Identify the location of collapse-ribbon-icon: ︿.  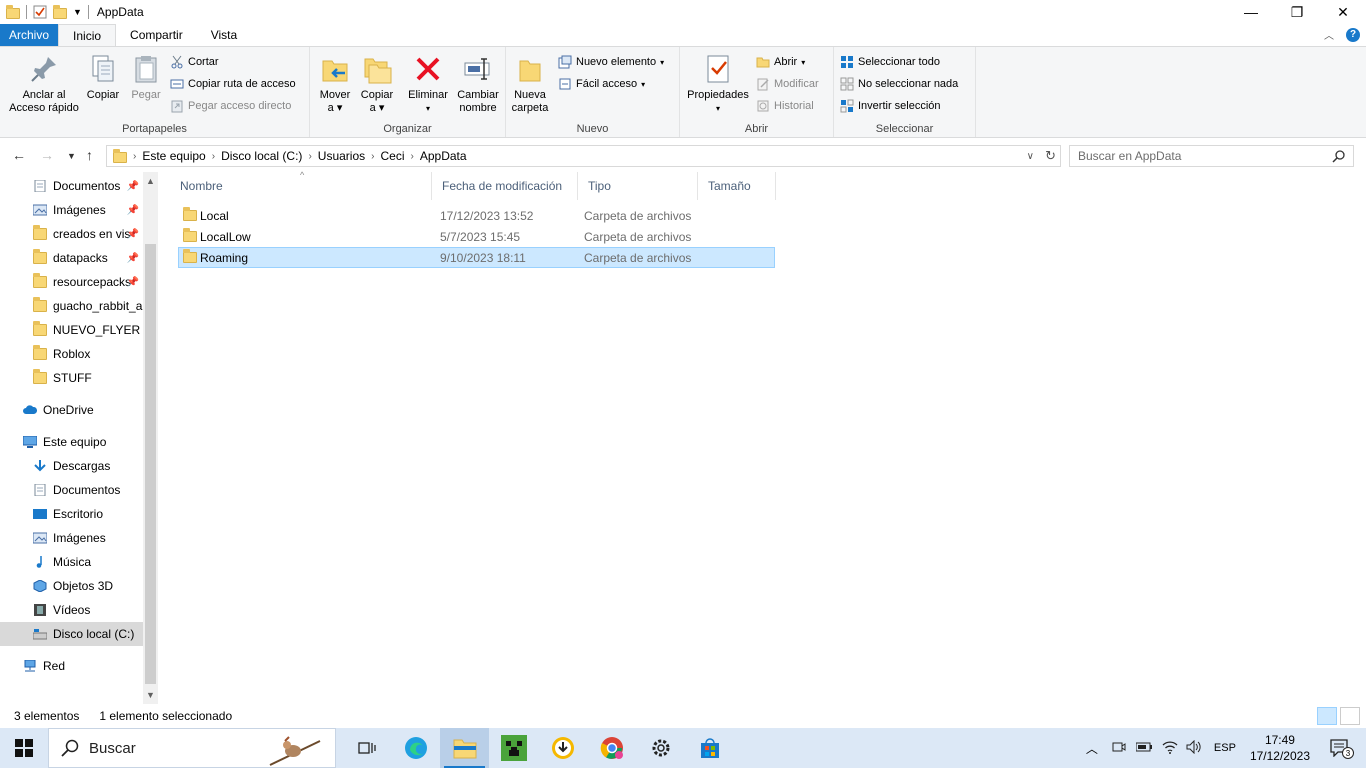
(1329, 34).